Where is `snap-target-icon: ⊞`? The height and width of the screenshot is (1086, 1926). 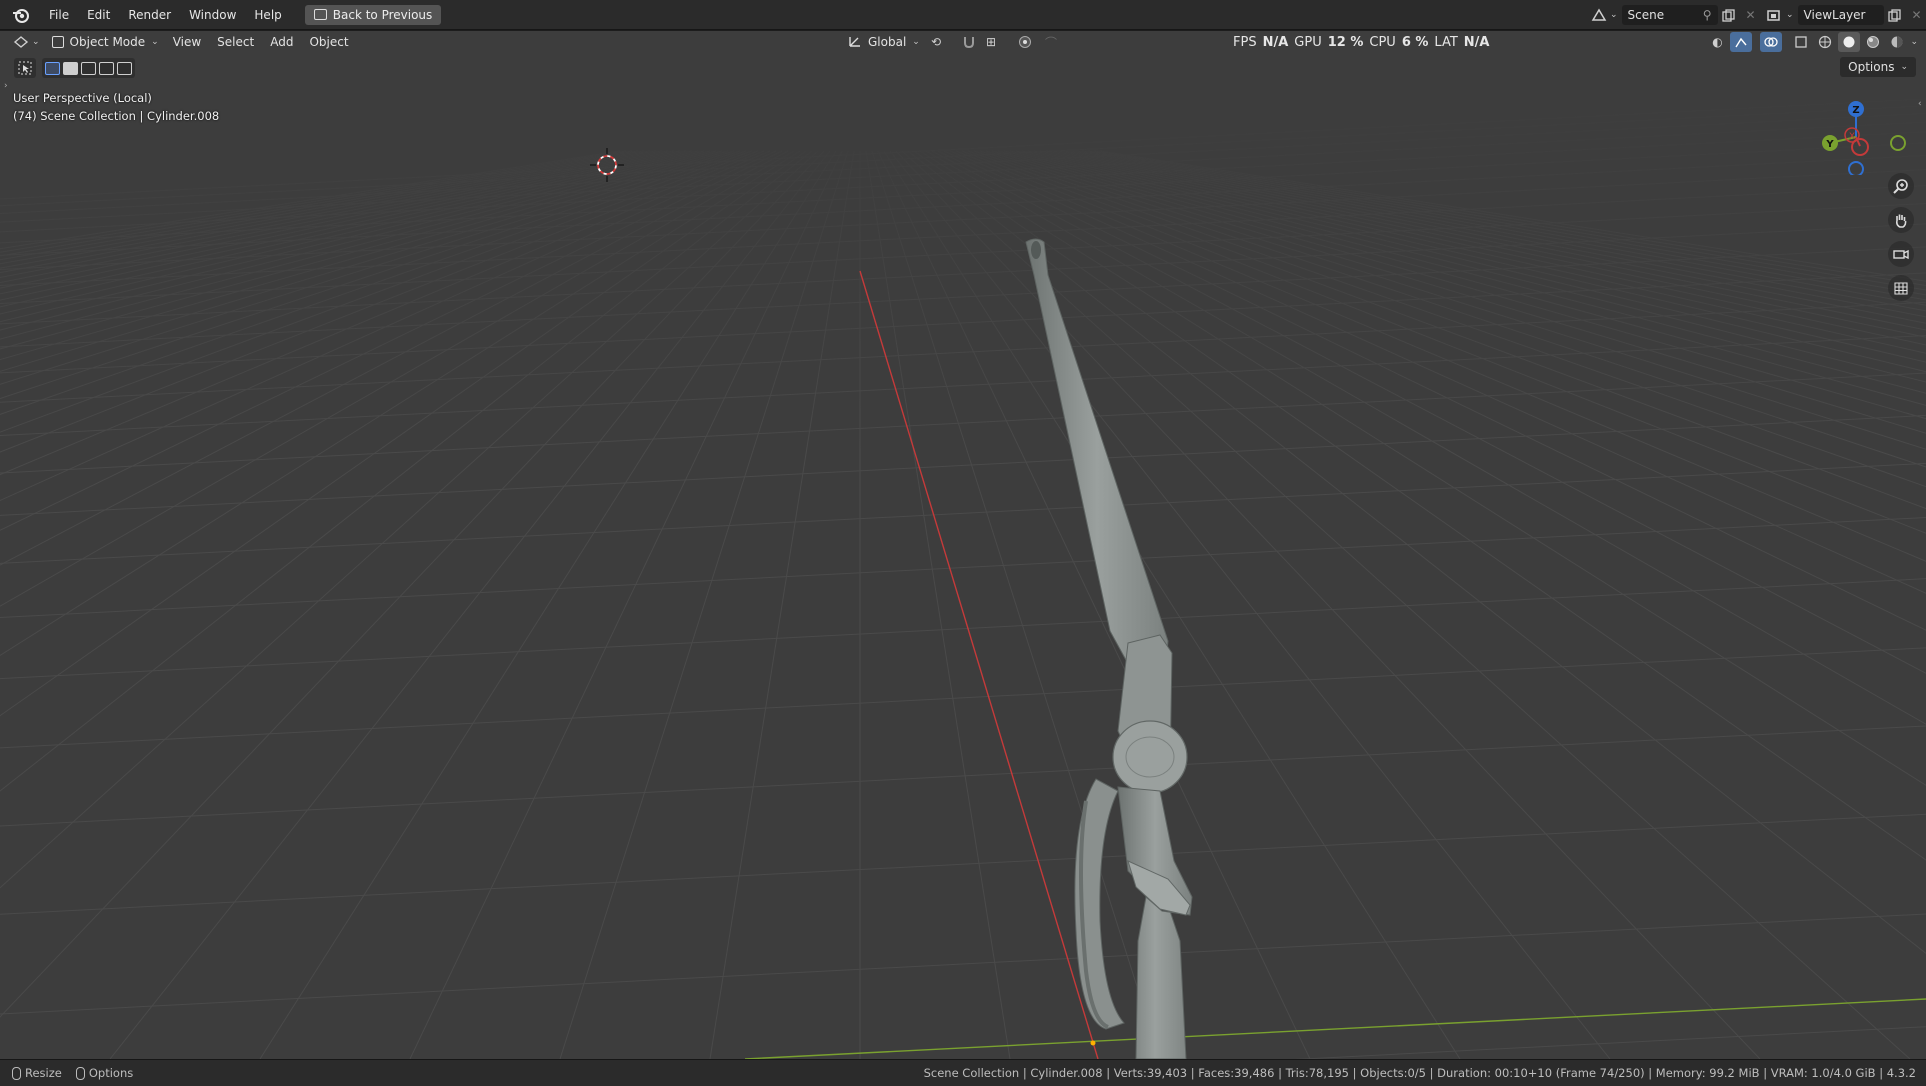 snap-target-icon: ⊞ is located at coordinates (991, 42).